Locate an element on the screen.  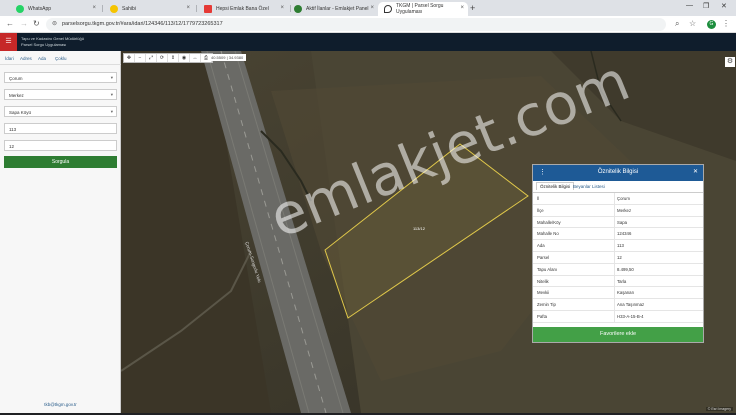
query-button: Sorgula is located at coordinates (60, 162).